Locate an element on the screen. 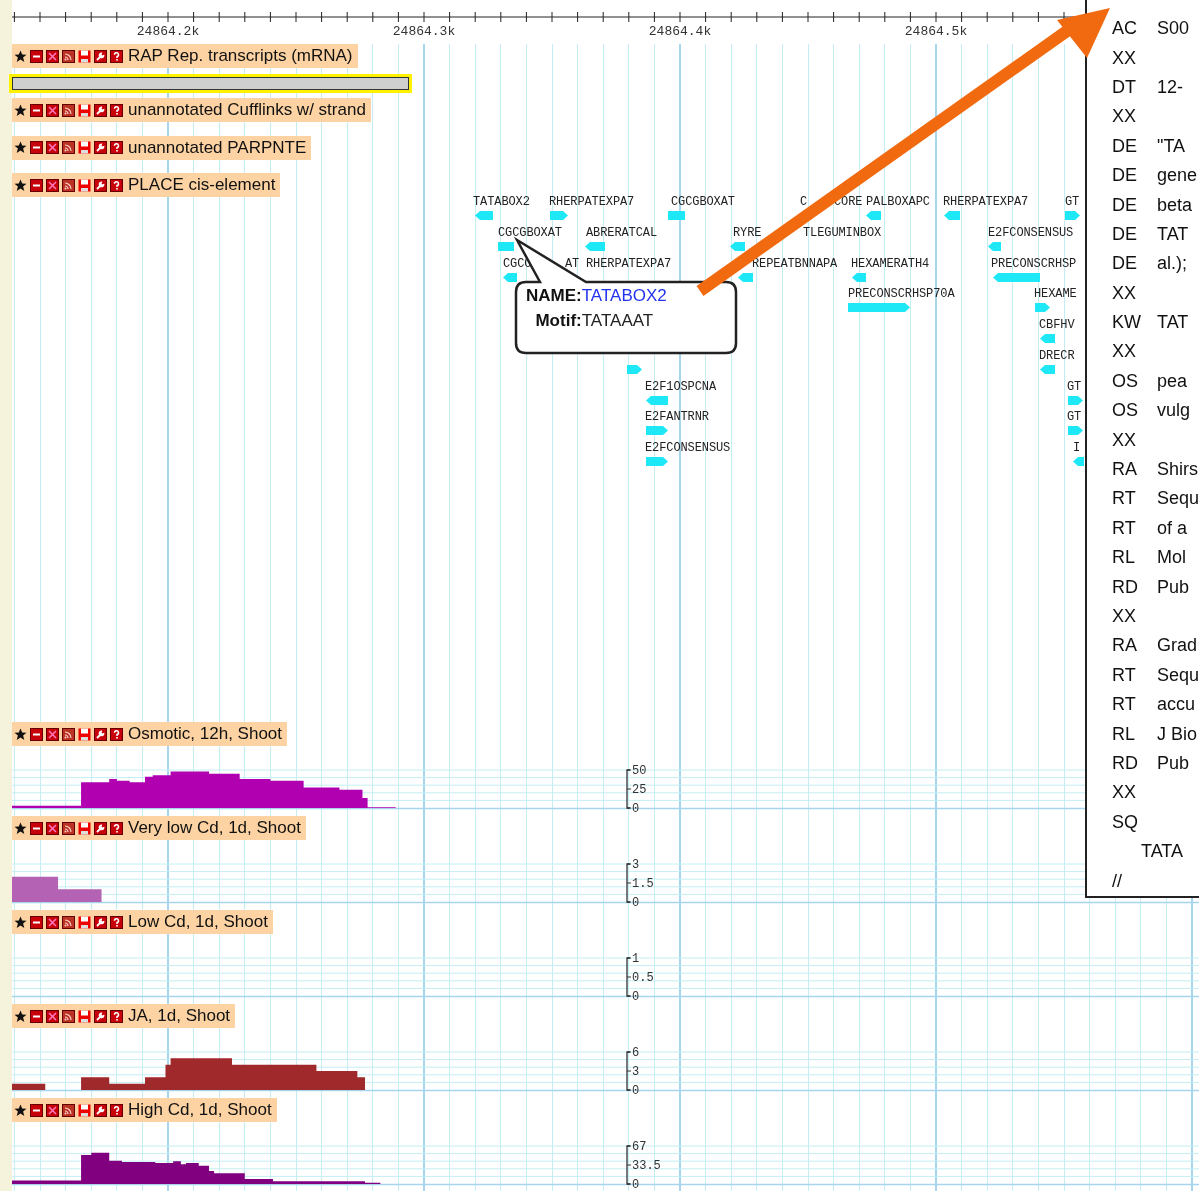 The image size is (1199, 1191). track-header: unannotated PARPNTE is located at coordinates (162, 147).